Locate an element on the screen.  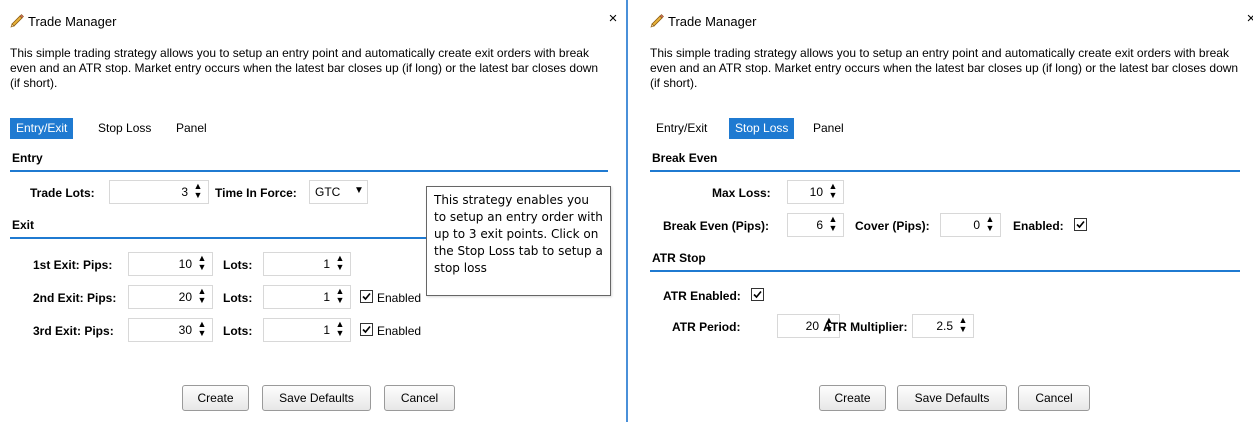
break-even-enabled-checkbox is located at coordinates (1080, 224).